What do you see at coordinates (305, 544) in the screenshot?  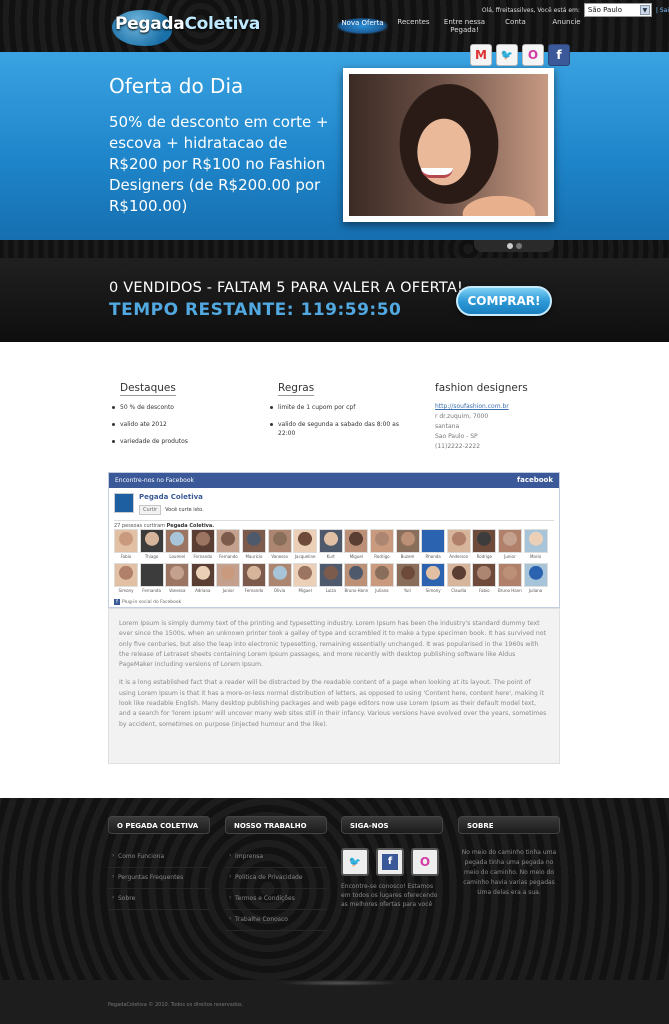 I see `fan-item: Jacqueline` at bounding box center [305, 544].